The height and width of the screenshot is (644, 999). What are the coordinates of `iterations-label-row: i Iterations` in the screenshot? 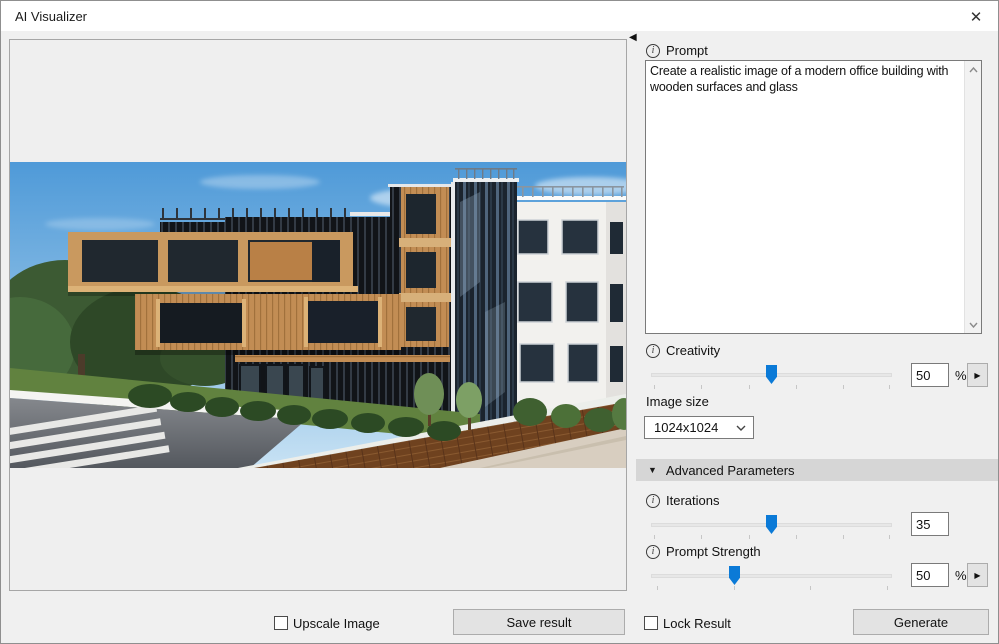 It's located at (682, 500).